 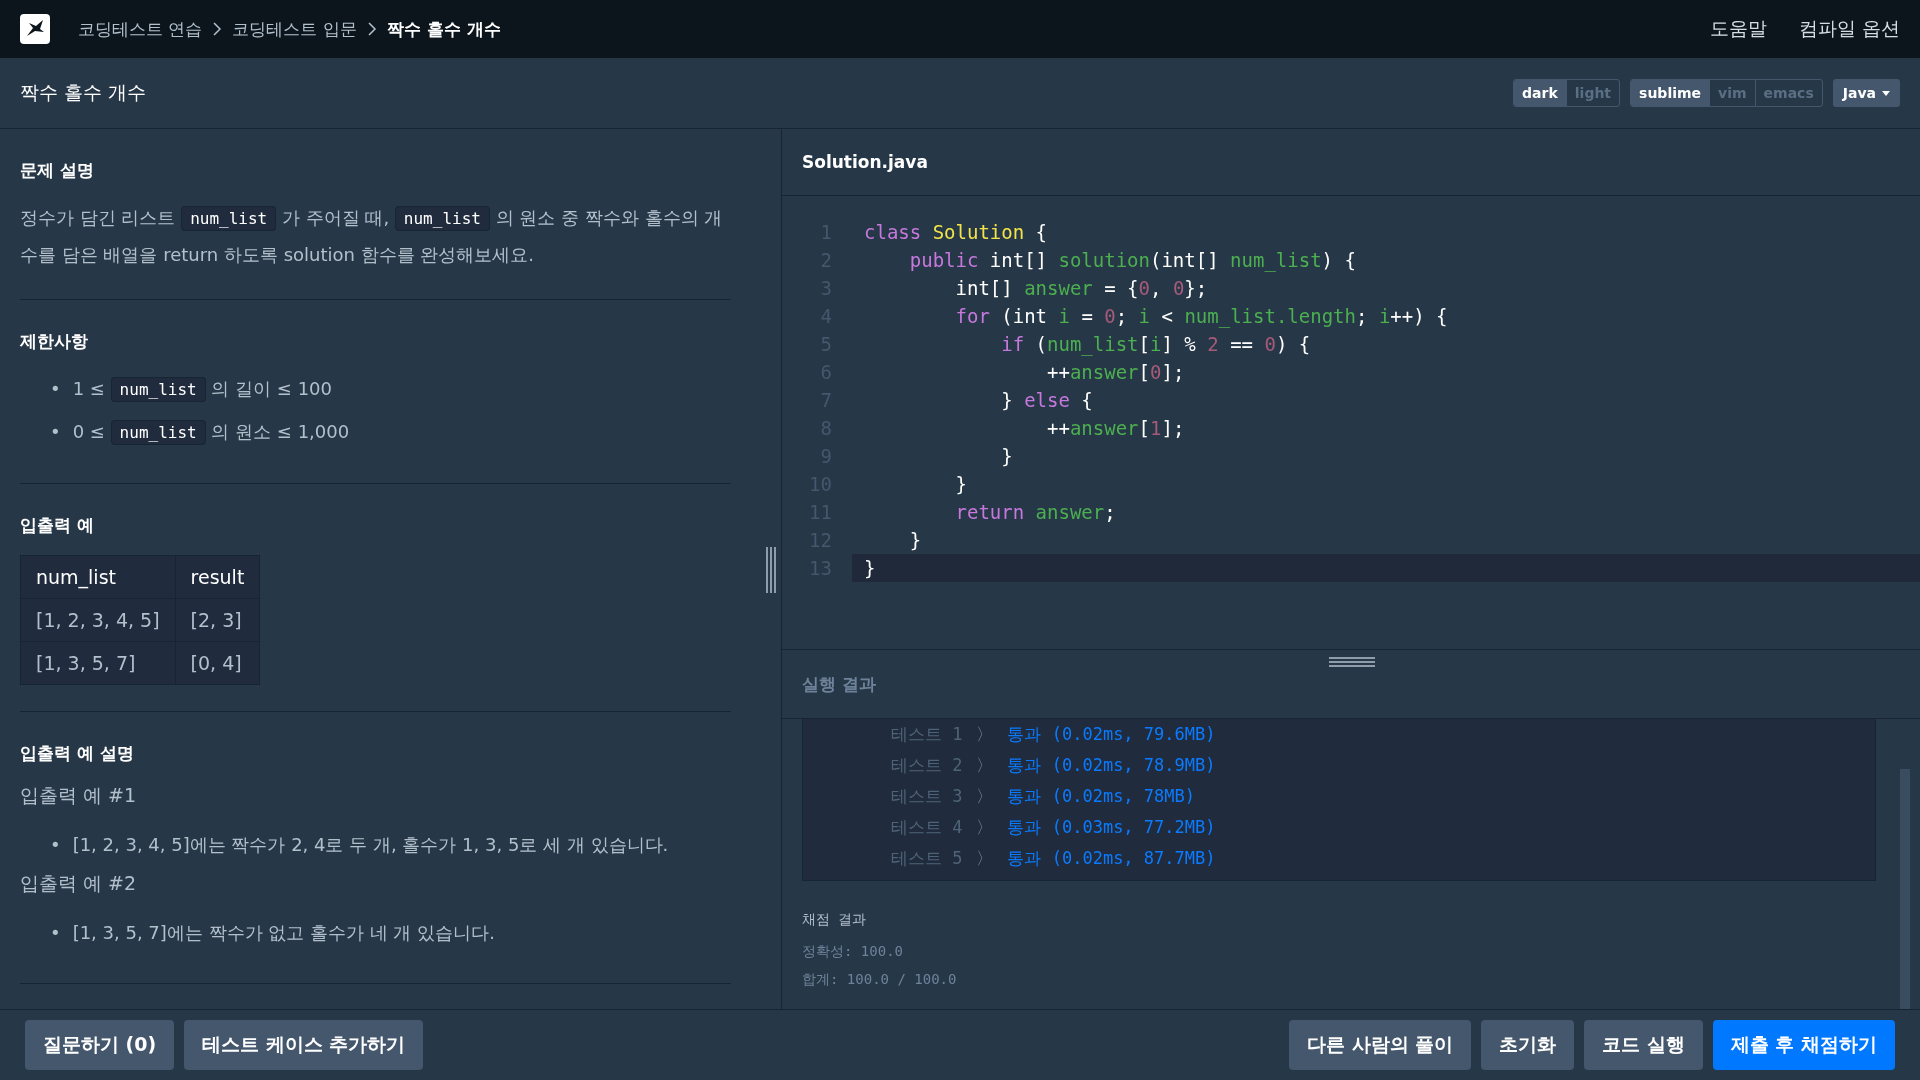 I want to click on code-line: ++answer[0];, so click(x=1116, y=372).